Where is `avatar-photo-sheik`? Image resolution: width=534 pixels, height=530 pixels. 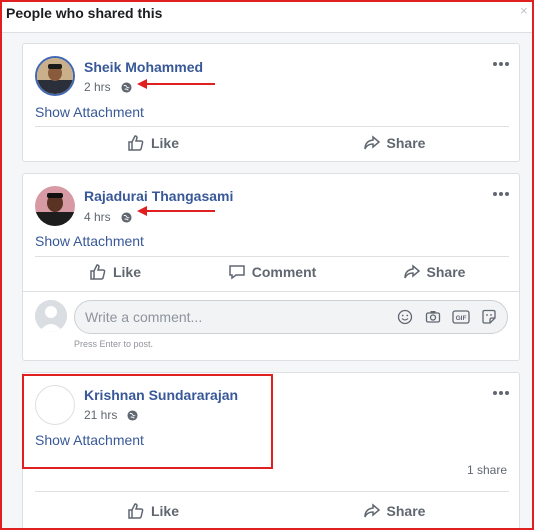
avatar-photo-sheik is located at coordinates (55, 76).